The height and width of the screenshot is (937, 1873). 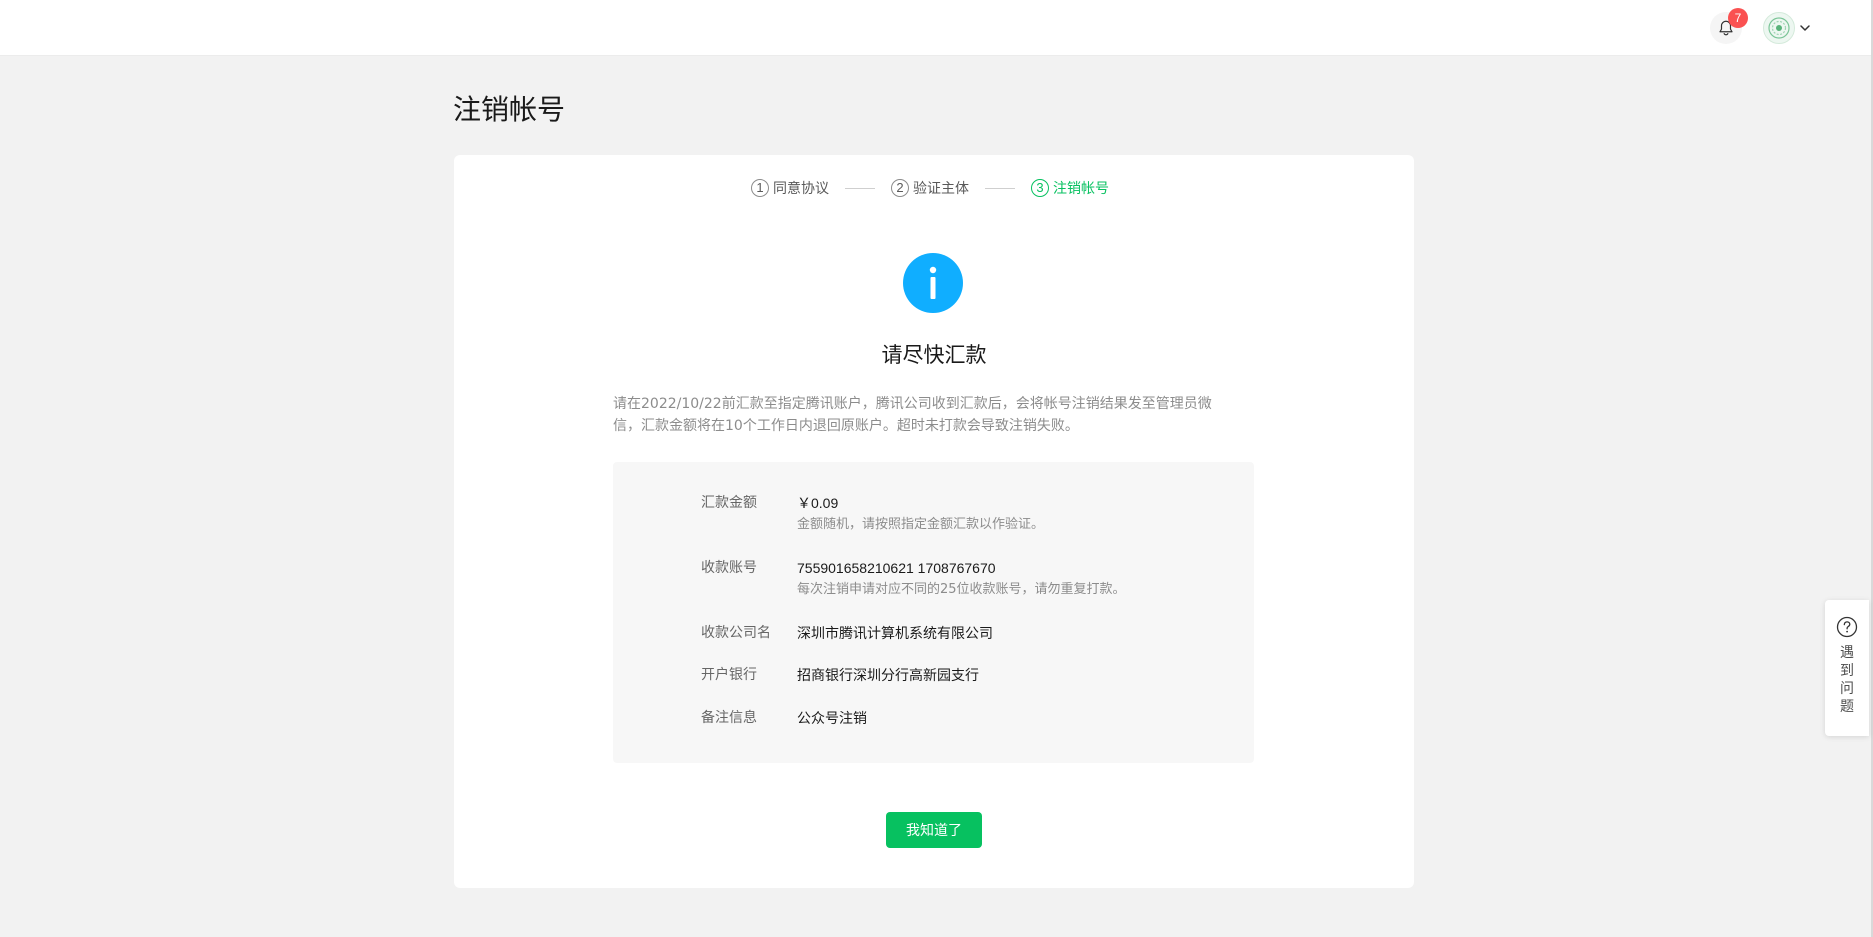 I want to click on notification-bell-button: 7, so click(x=1729, y=26).